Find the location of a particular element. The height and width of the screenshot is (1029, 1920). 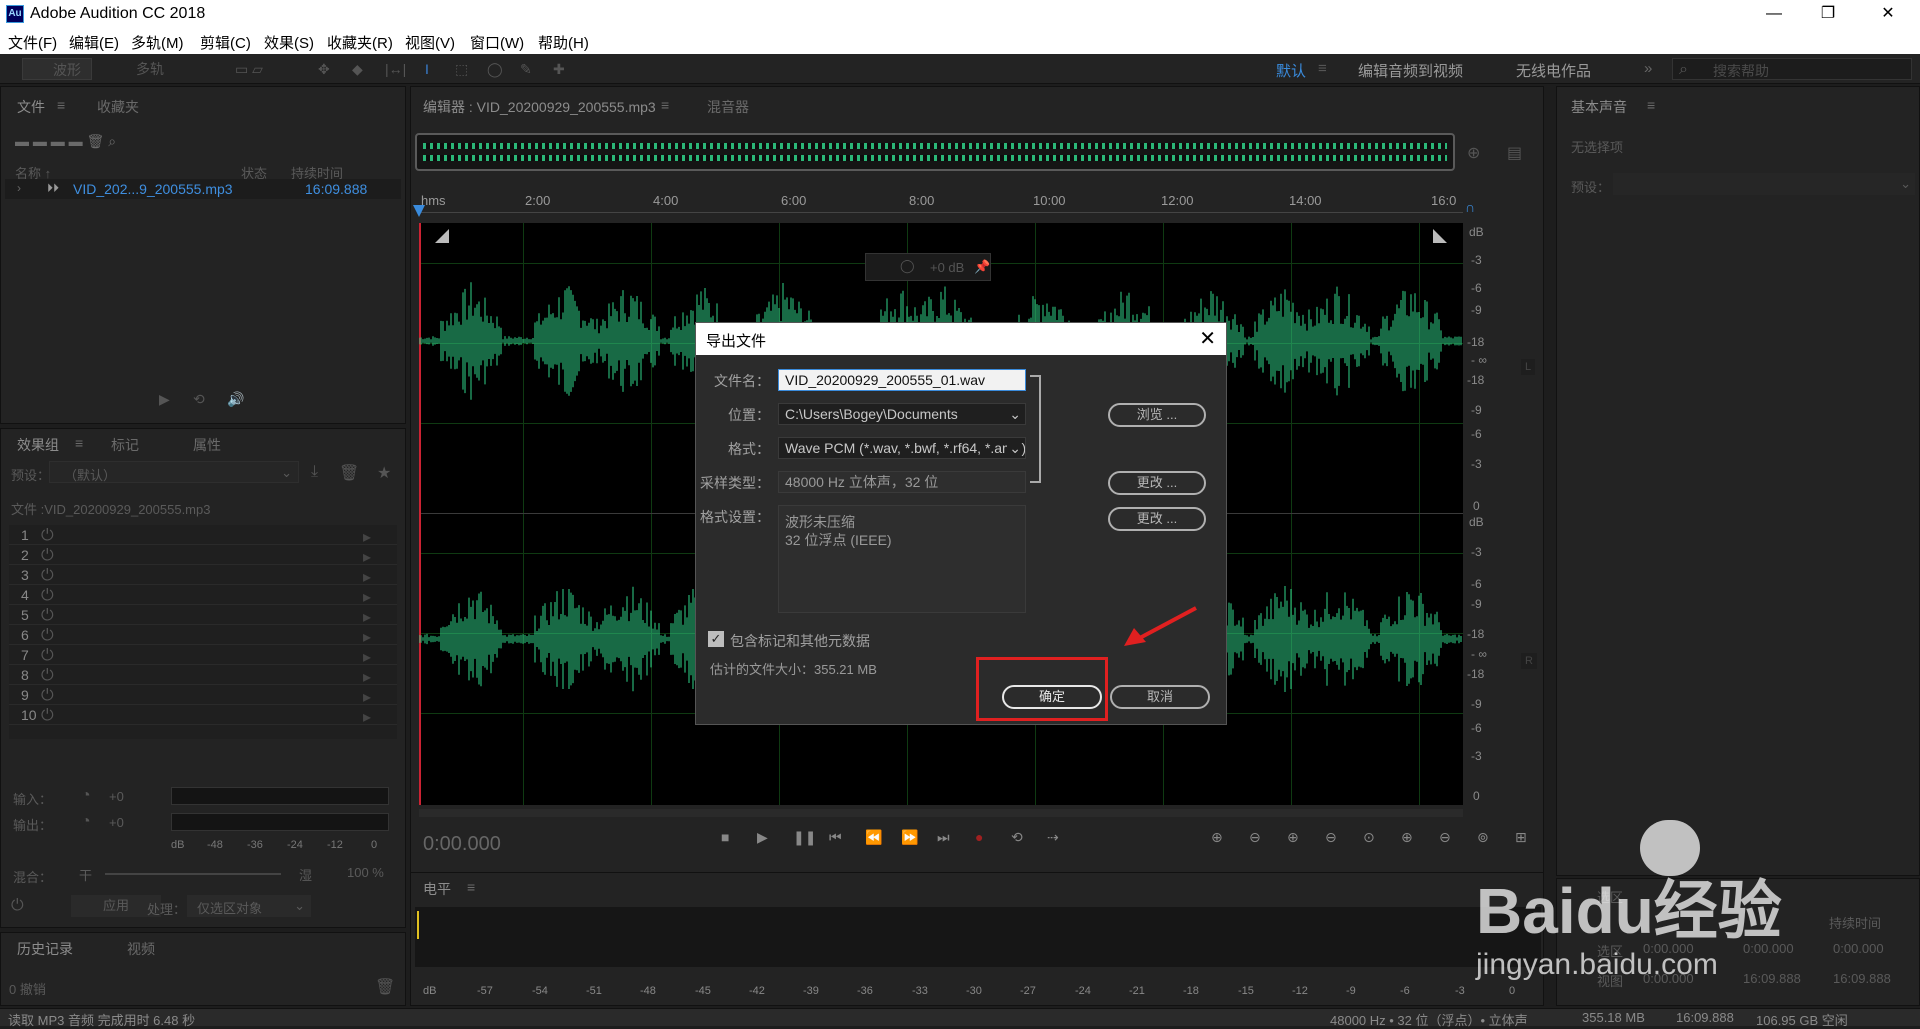

favorite-star-icon: ★ is located at coordinates (384, 473).